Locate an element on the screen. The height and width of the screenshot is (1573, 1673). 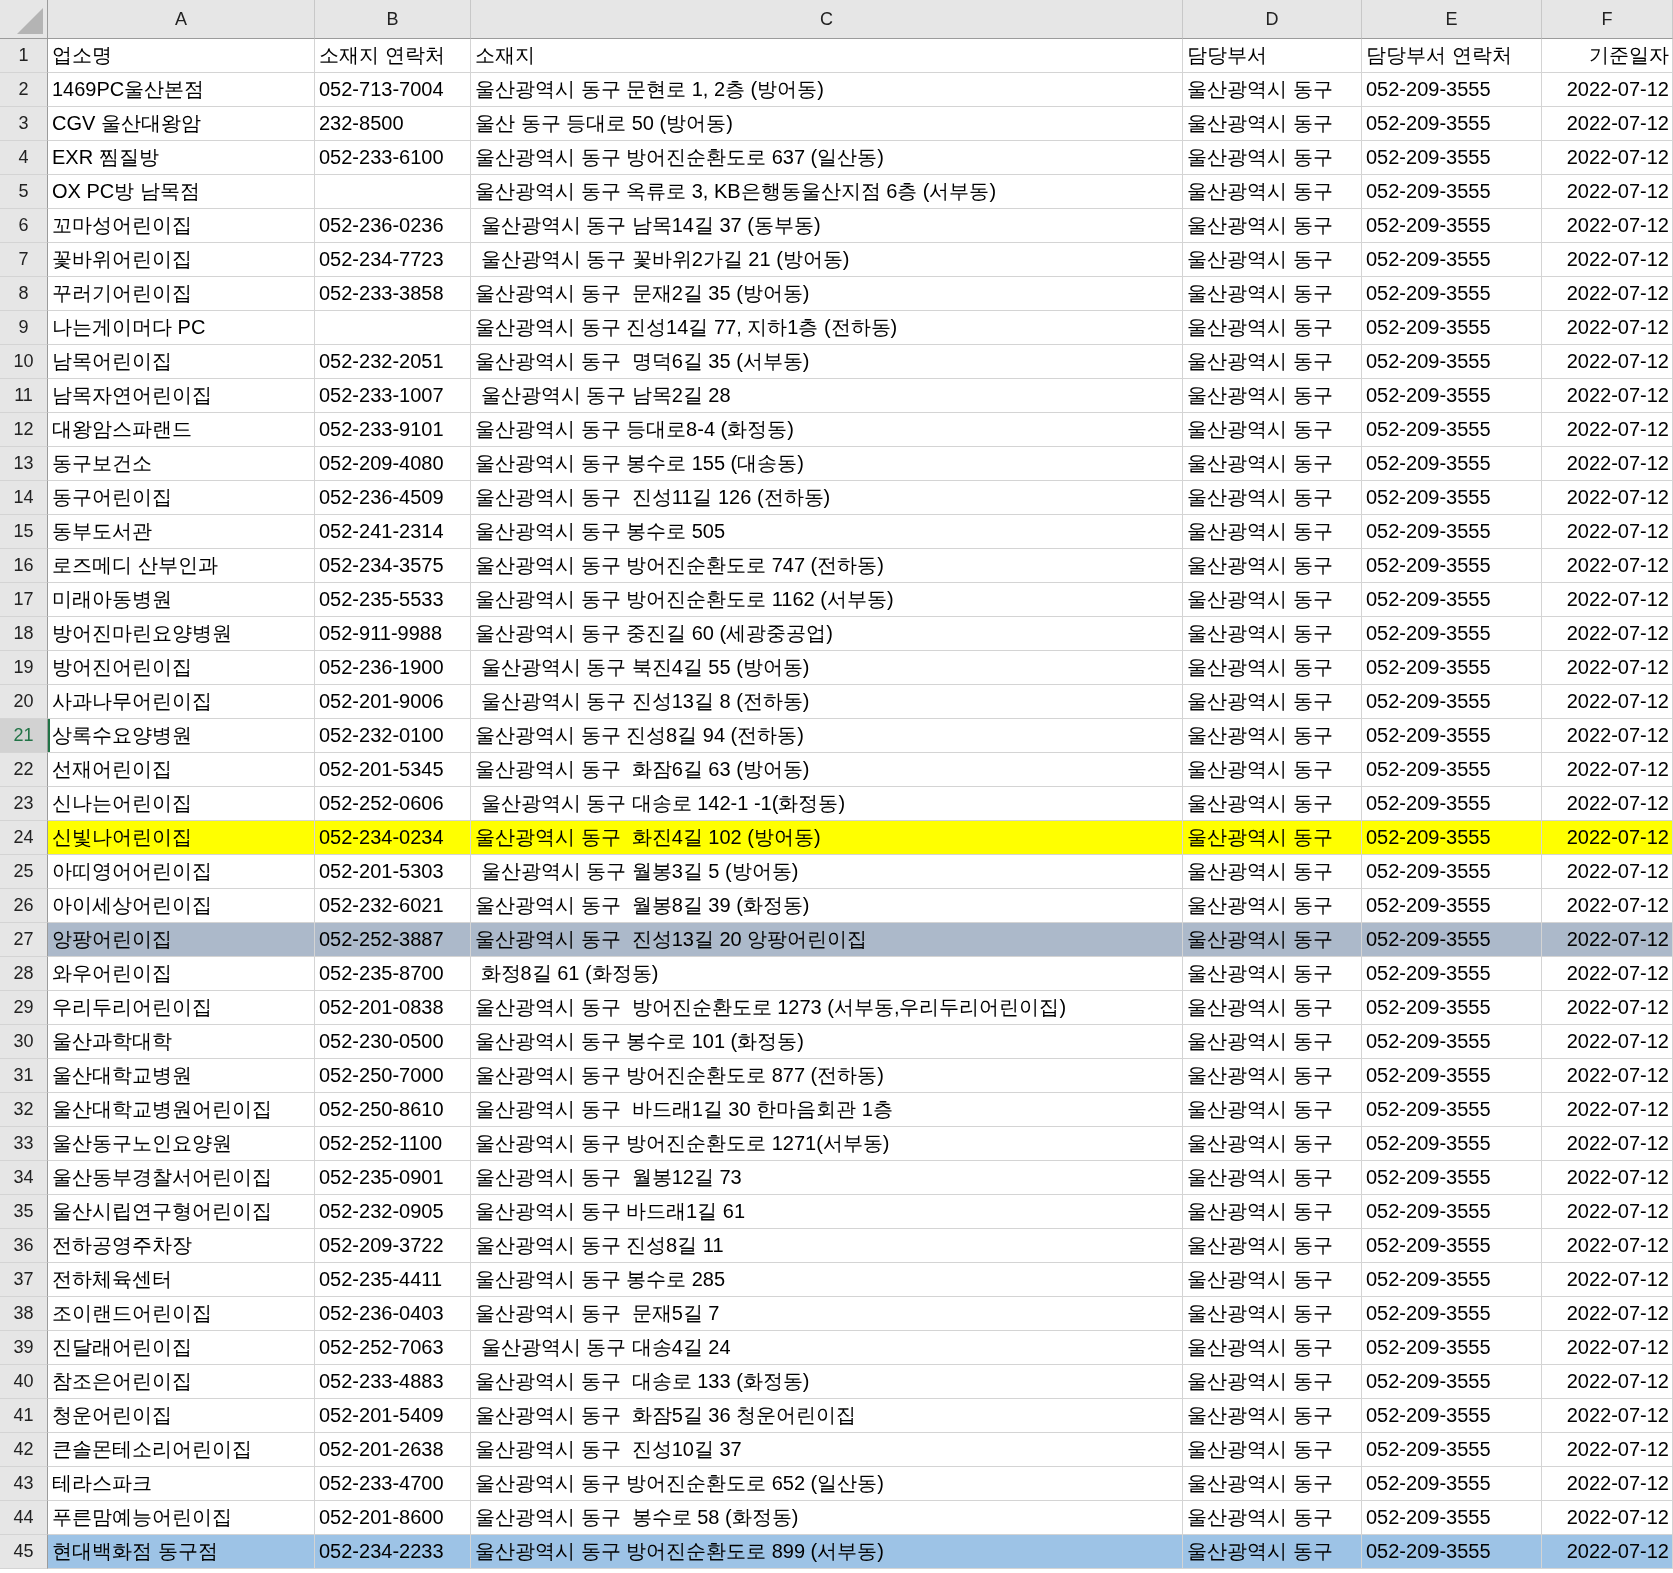
row-header: 6 is located at coordinates (24, 226).